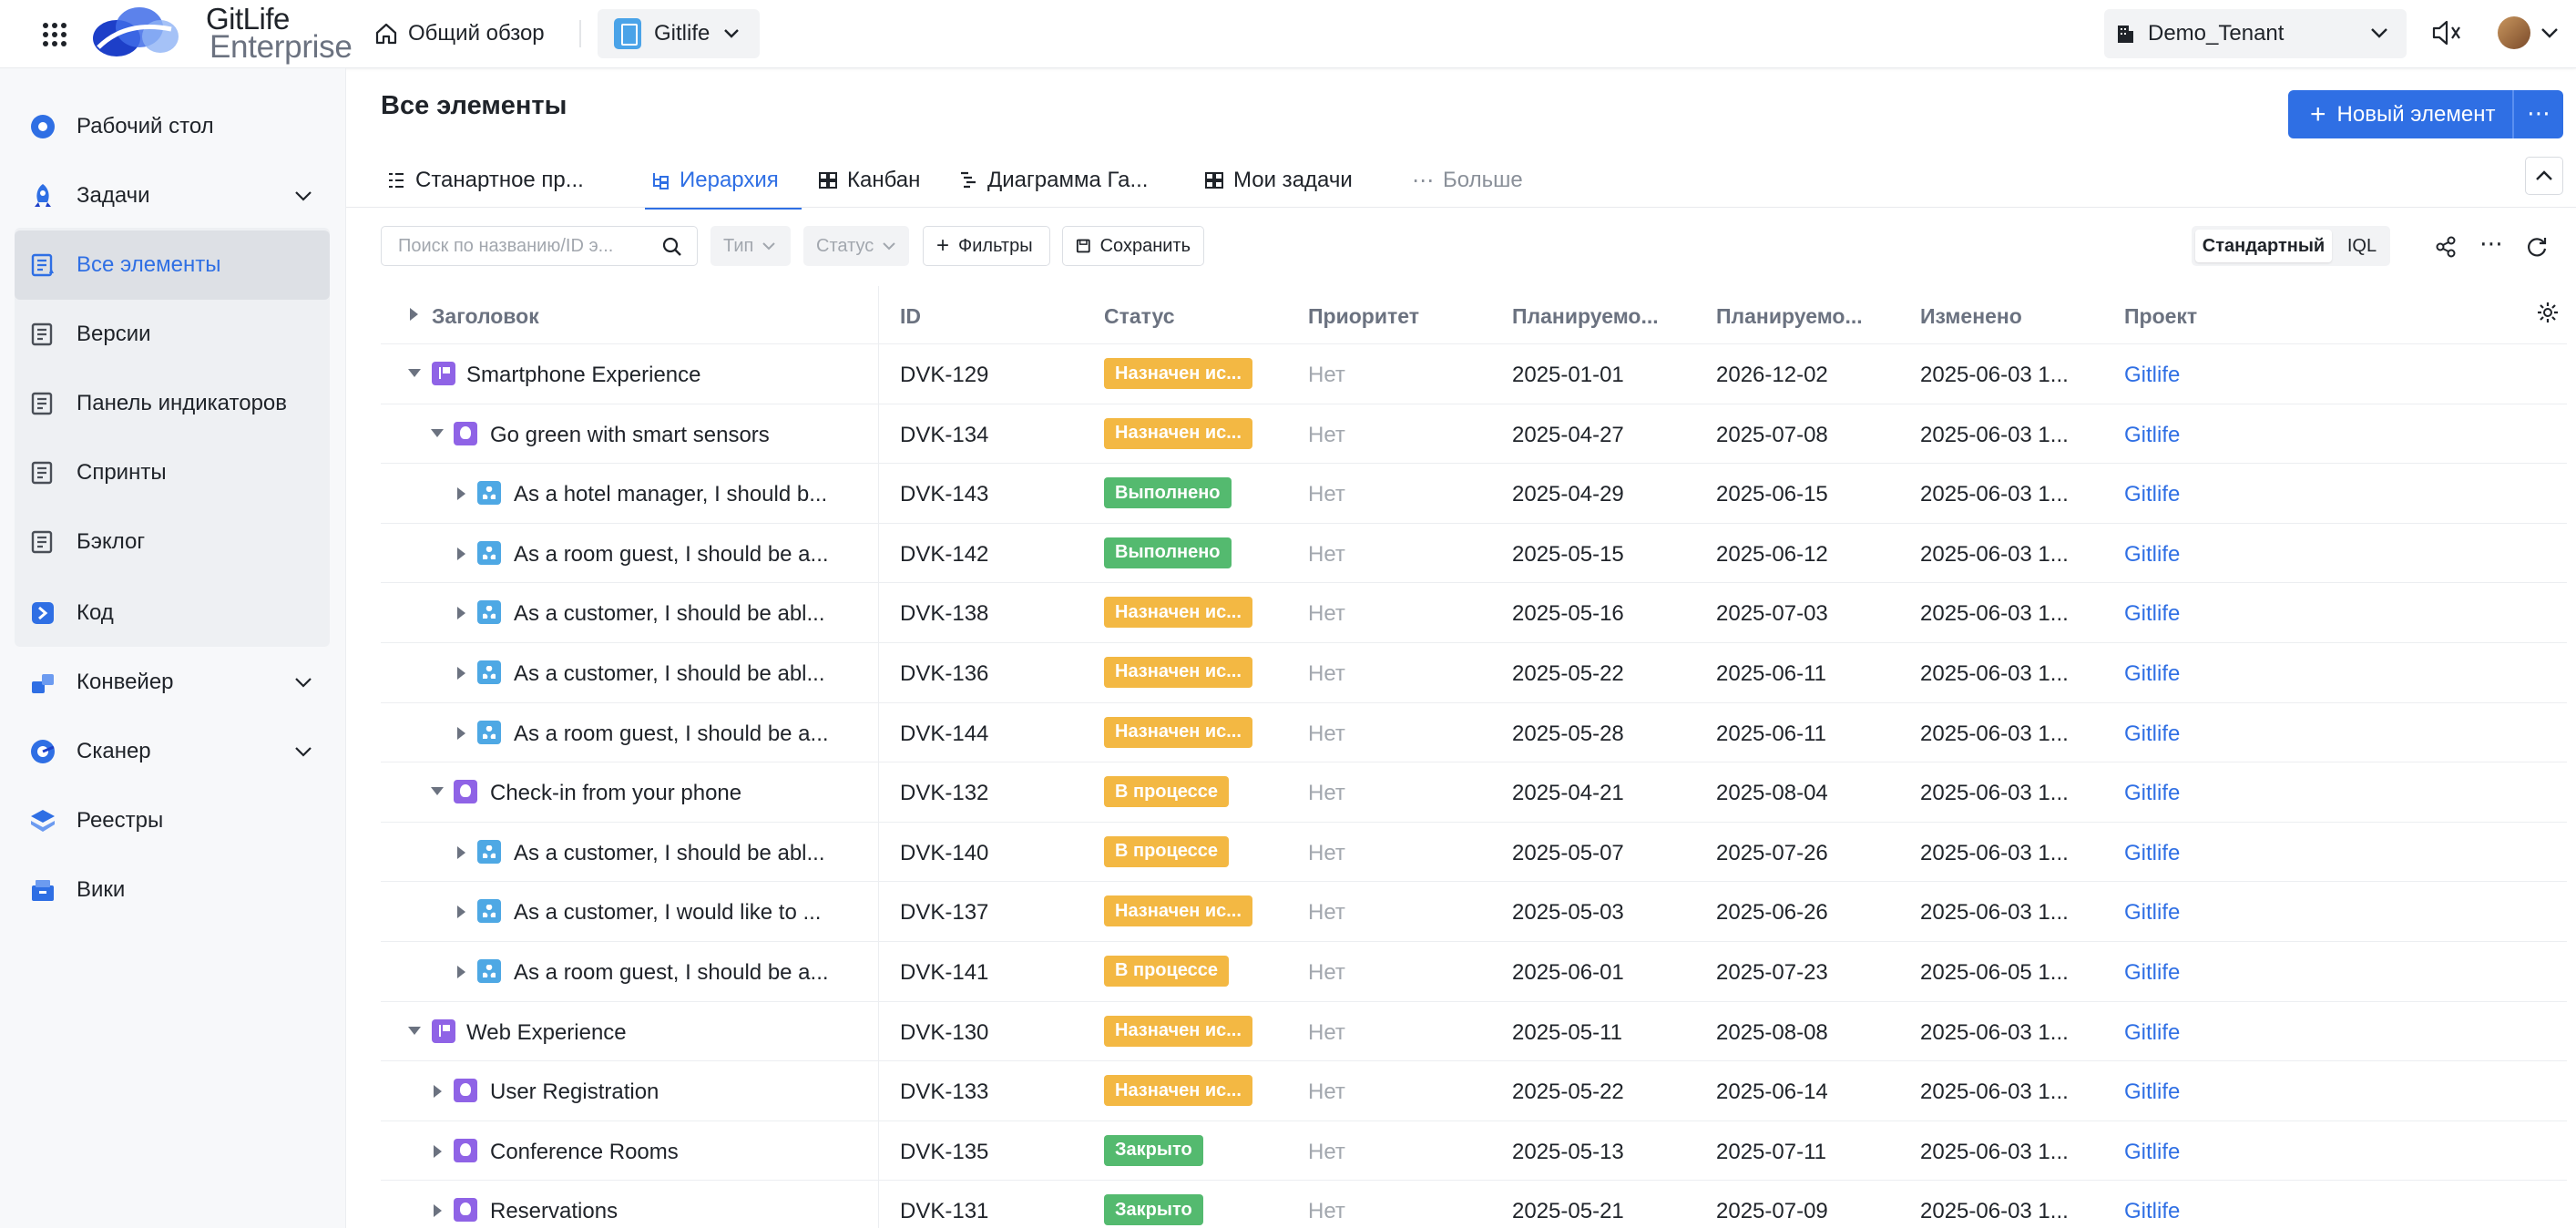 The height and width of the screenshot is (1228, 2576). Describe the element at coordinates (172, 265) in the screenshot. I see `sidebar-item-all-items: Все элементы` at that location.